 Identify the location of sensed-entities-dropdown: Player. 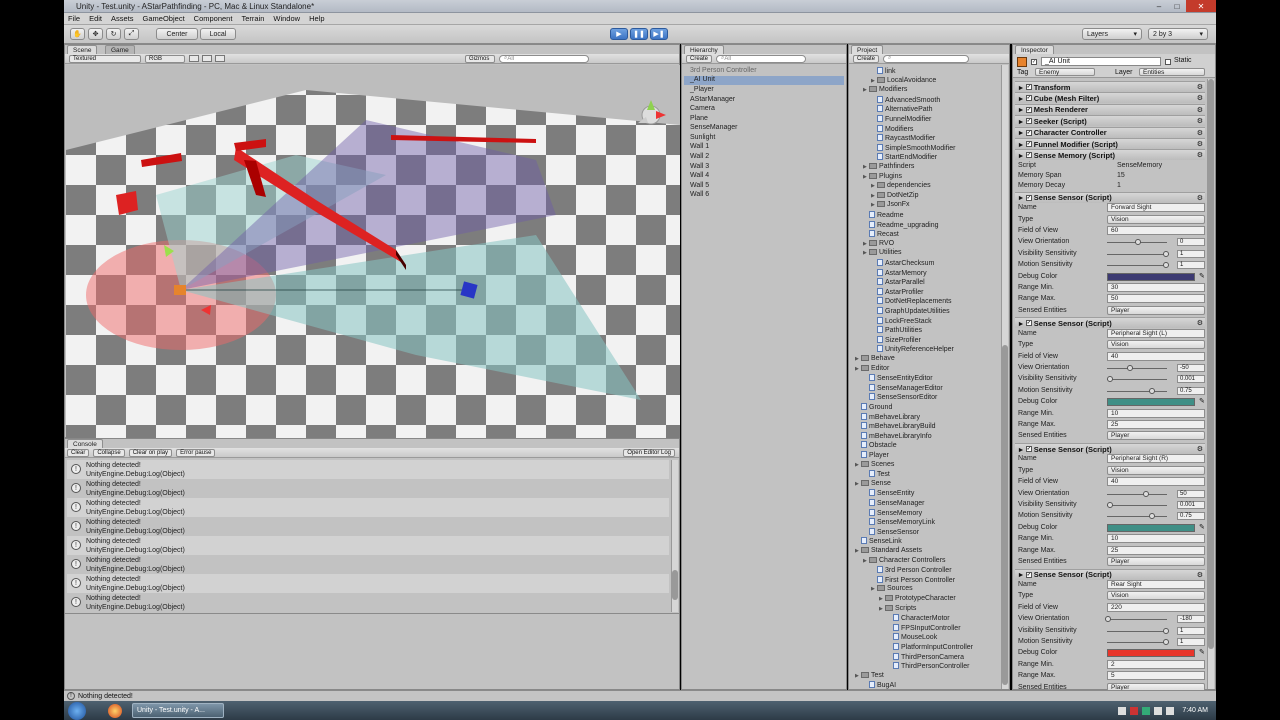
(1156, 561).